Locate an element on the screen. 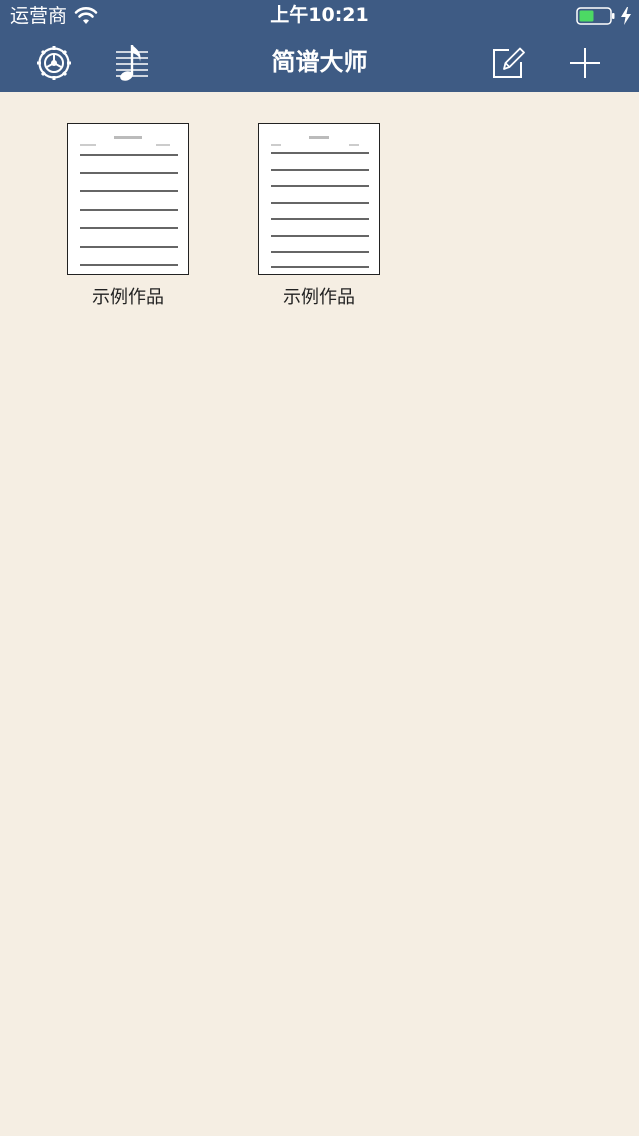  clock-time: 上午10:21 is located at coordinates (319, 15).